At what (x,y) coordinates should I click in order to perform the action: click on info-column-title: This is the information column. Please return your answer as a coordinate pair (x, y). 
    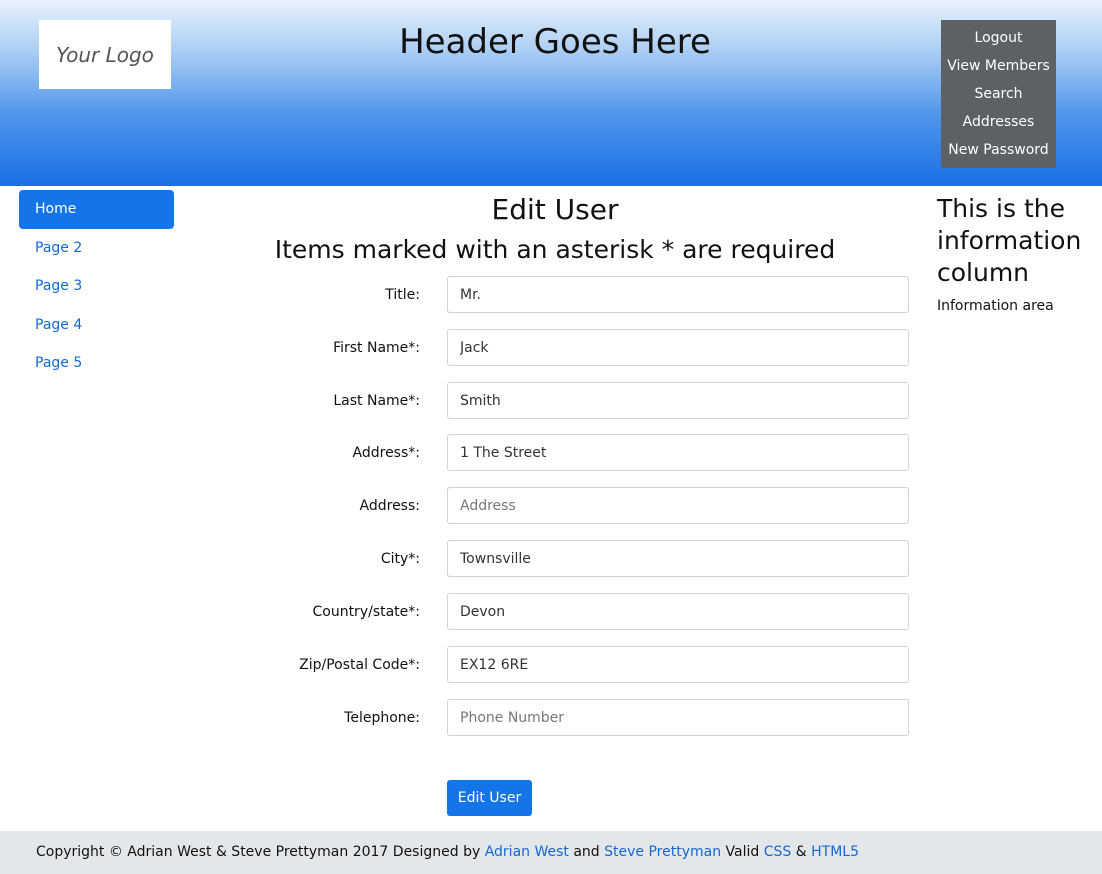
    Looking at the image, I should click on (1009, 240).